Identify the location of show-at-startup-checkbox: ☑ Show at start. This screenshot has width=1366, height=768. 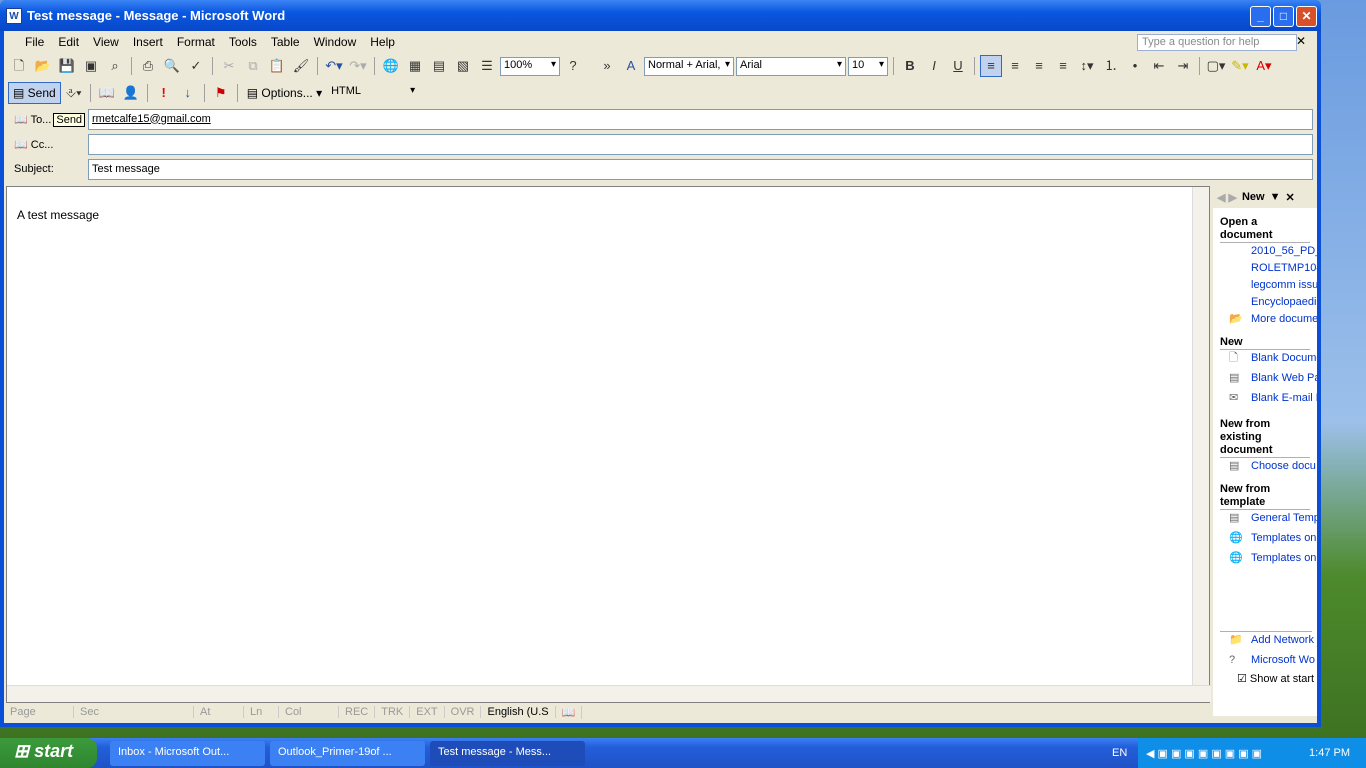
(1275, 678).